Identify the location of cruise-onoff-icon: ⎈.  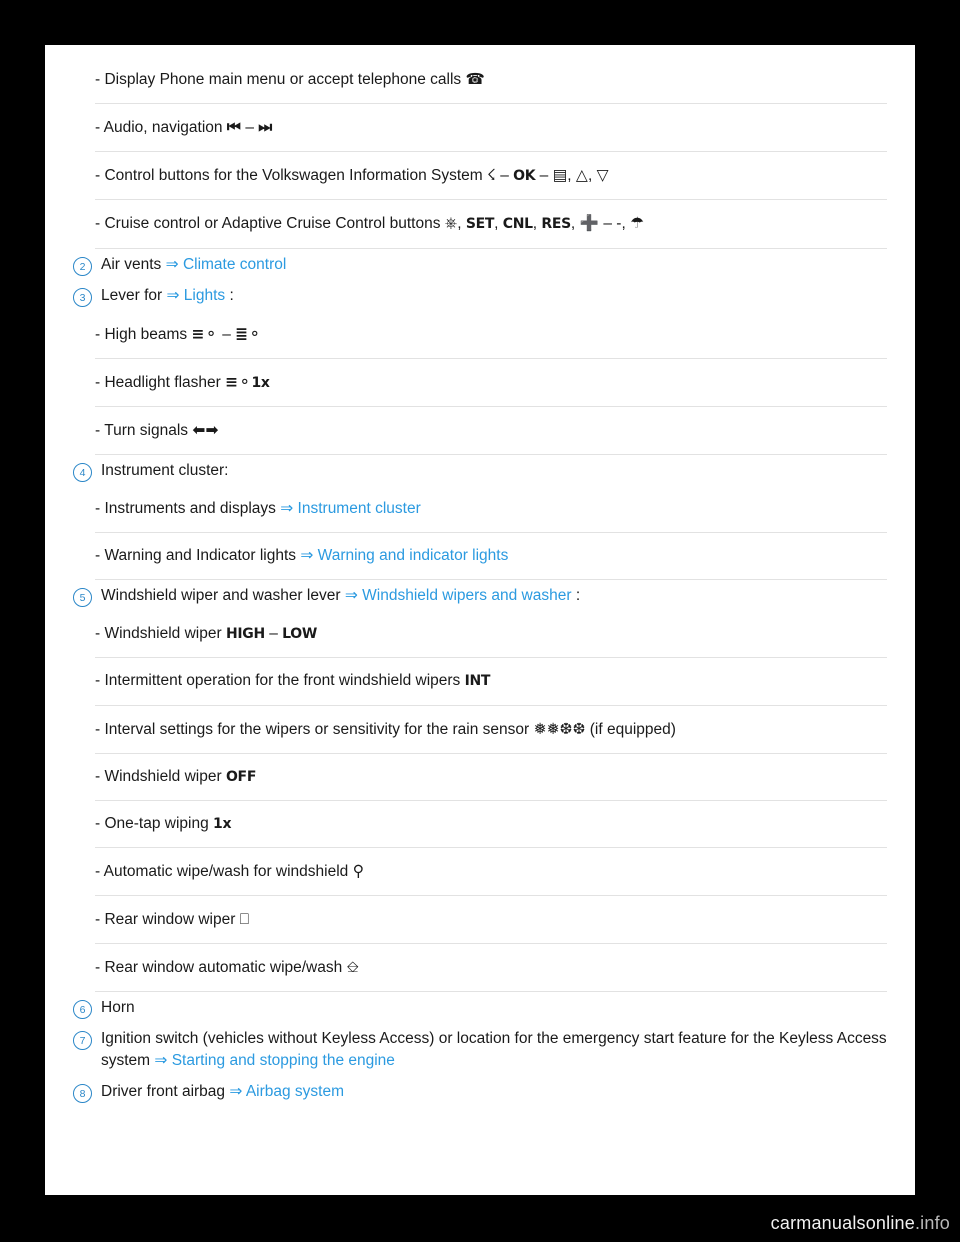
(451, 223).